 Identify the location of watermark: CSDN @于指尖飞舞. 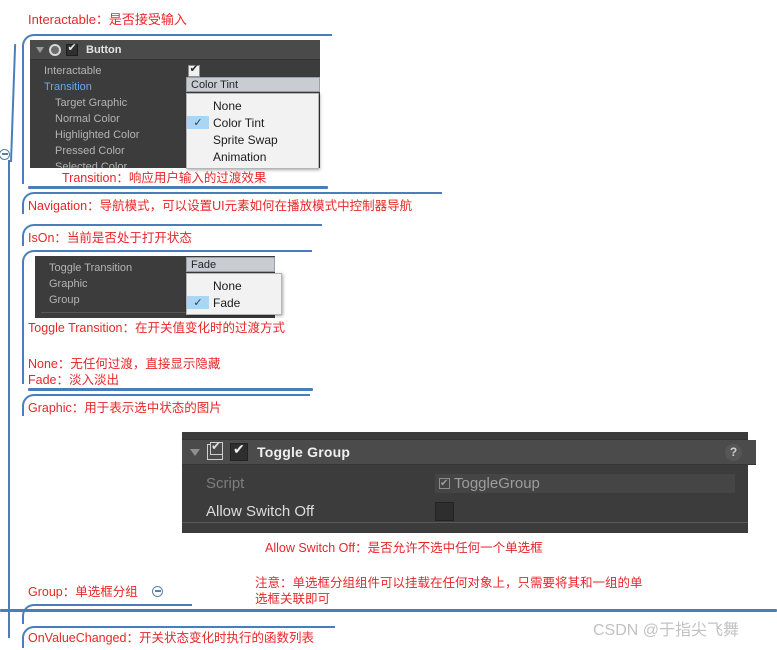
(666, 630).